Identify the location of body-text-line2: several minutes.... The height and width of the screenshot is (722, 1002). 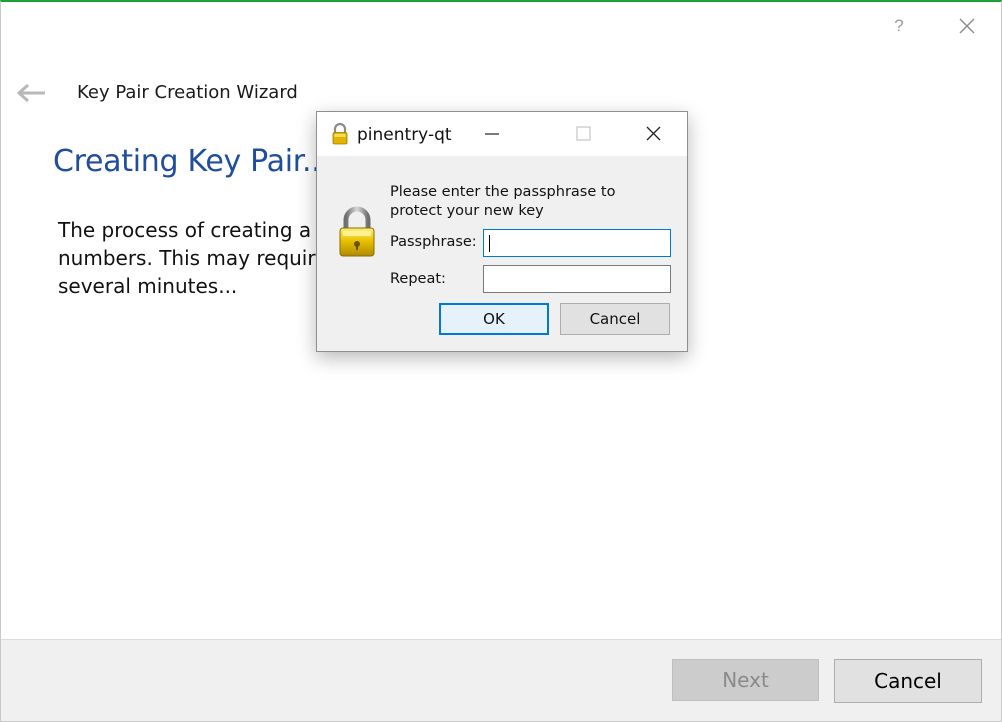
(148, 286).